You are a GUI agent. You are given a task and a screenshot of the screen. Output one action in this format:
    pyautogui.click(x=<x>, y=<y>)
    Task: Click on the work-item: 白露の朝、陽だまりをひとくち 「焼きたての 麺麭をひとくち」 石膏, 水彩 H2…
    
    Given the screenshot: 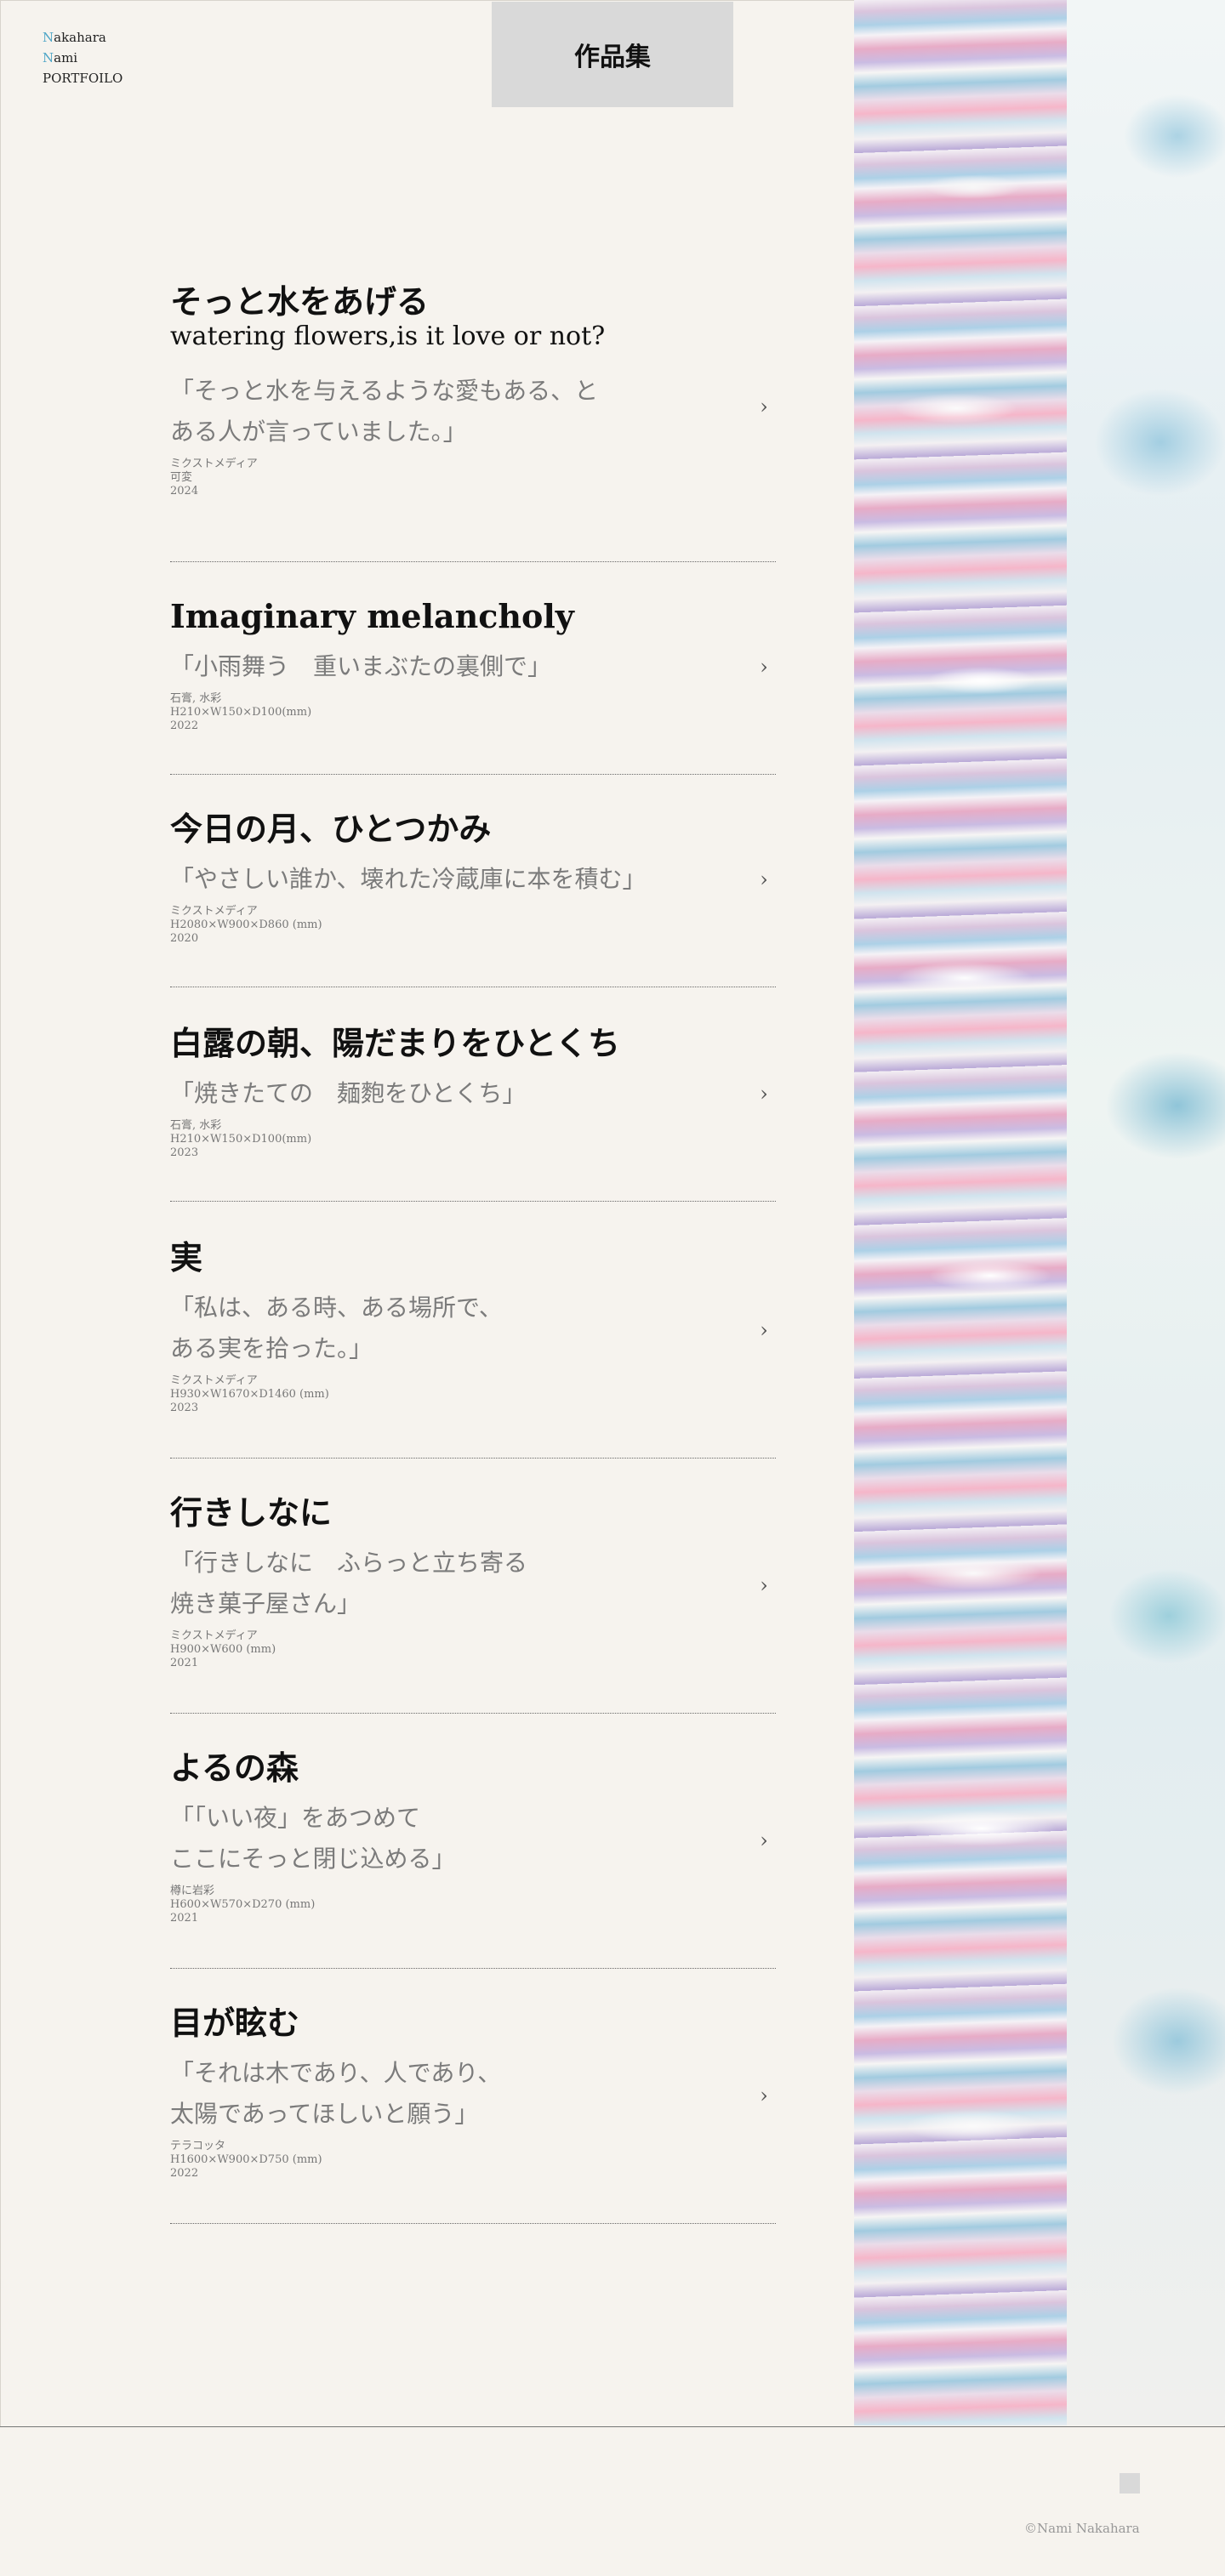 What is the action you would take?
    pyautogui.click(x=473, y=1112)
    